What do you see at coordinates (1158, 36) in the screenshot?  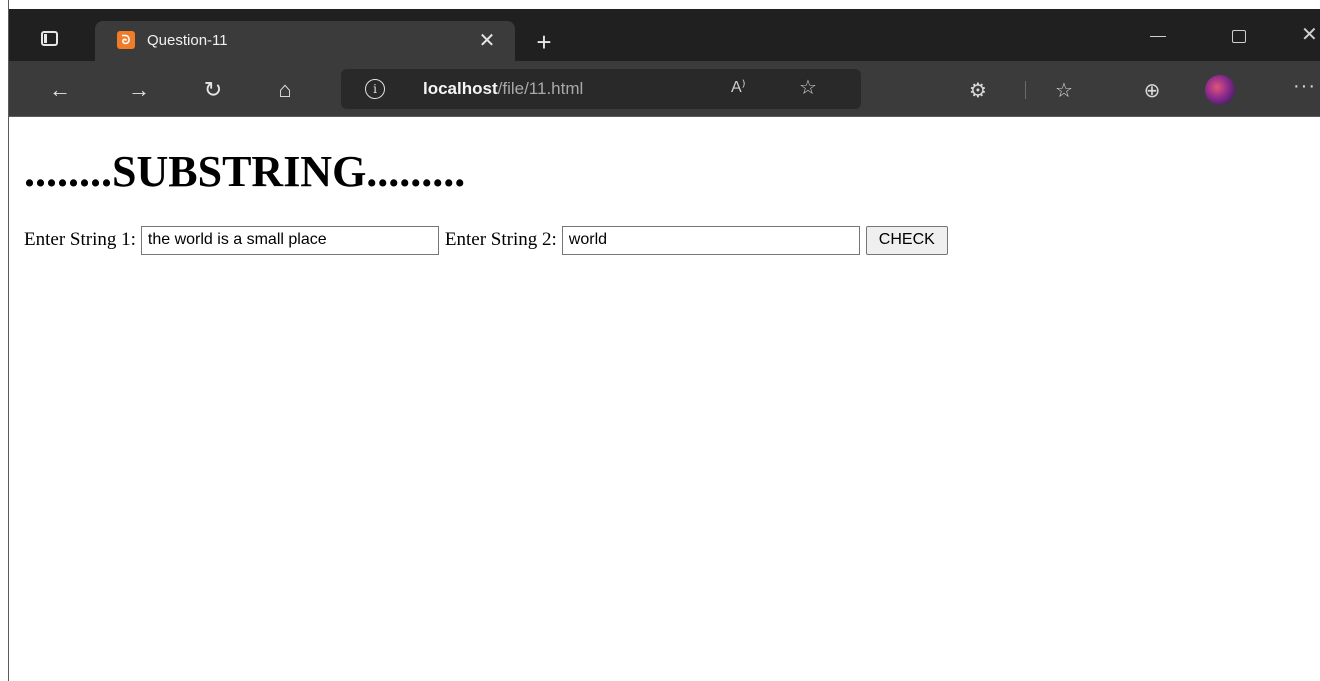 I see `minimize-icon` at bounding box center [1158, 36].